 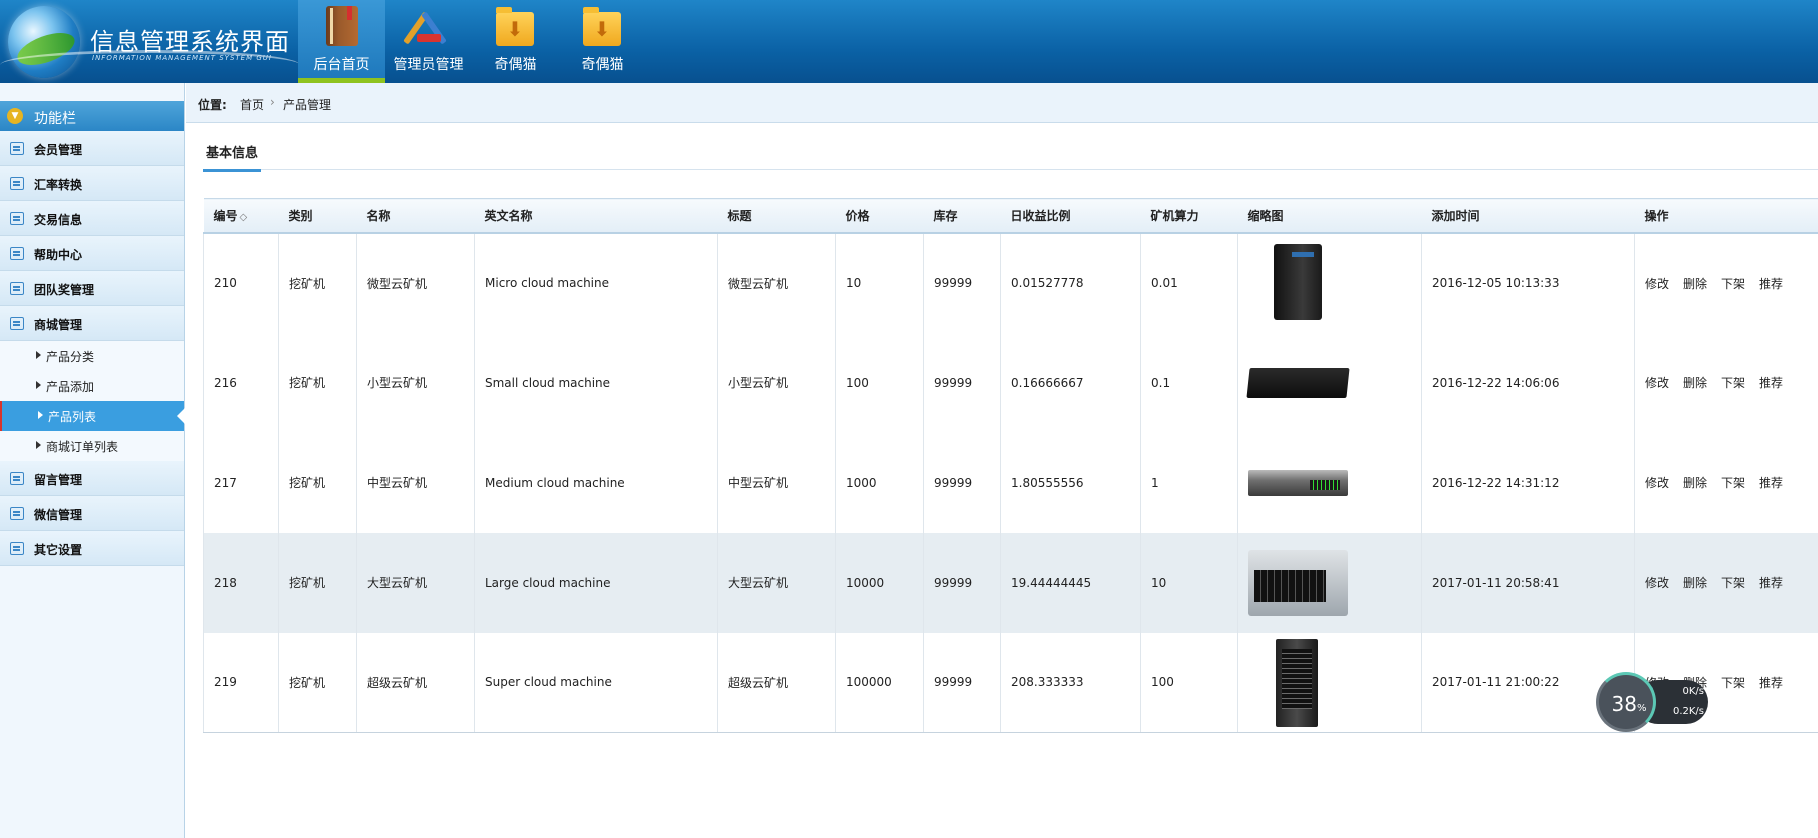 What do you see at coordinates (342, 26) in the screenshot?
I see `book-icon` at bounding box center [342, 26].